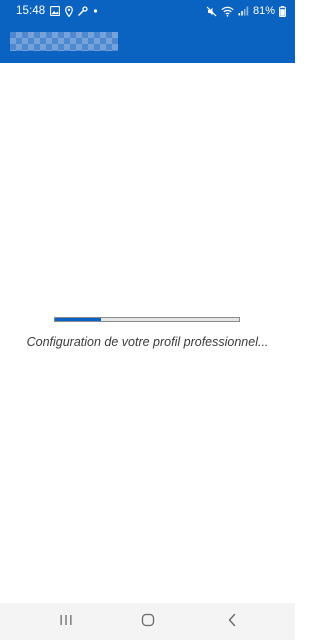  Describe the element at coordinates (263, 11) in the screenshot. I see `battery-percent: 81%` at that location.